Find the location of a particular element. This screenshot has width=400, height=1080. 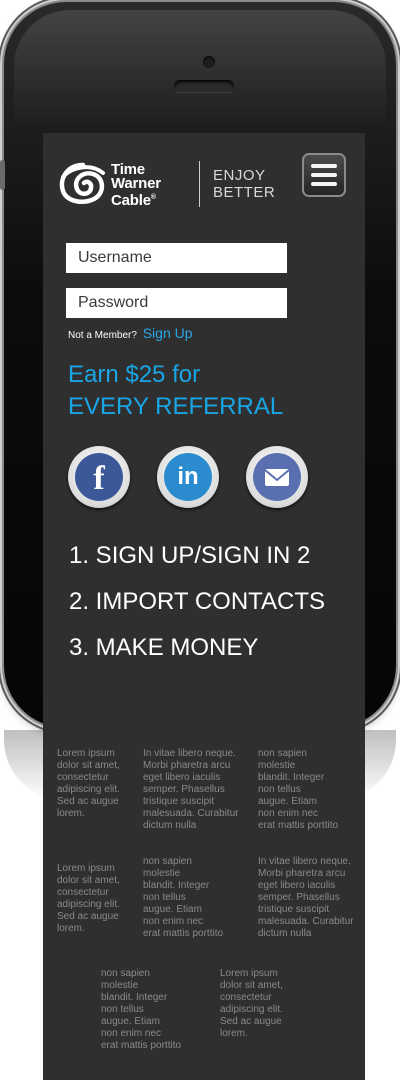

step-2: 2. IMPORT CONTACTS is located at coordinates (197, 601).